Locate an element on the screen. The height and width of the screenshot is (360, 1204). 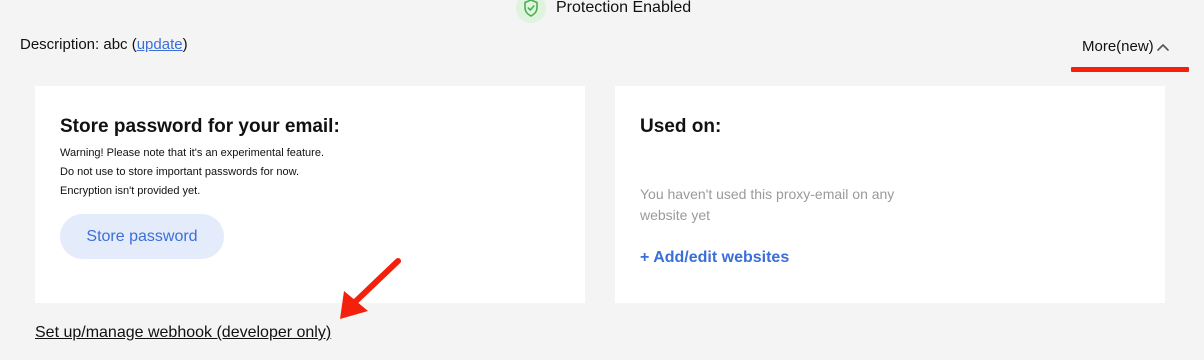
annotation-arrow-icon is located at coordinates (370, 288).